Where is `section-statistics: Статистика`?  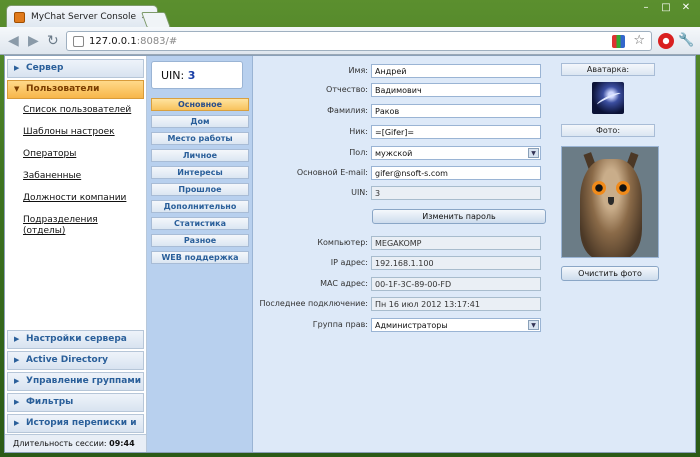 section-statistics: Статистика is located at coordinates (200, 223).